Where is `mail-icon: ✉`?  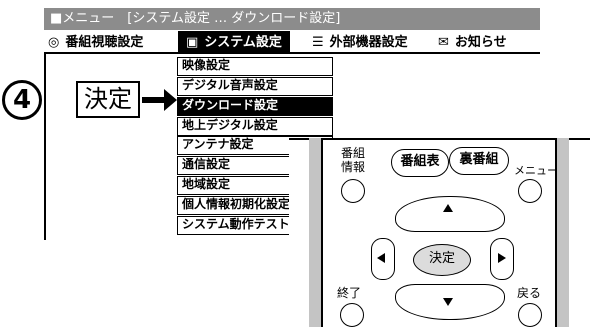 mail-icon: ✉ is located at coordinates (443, 42).